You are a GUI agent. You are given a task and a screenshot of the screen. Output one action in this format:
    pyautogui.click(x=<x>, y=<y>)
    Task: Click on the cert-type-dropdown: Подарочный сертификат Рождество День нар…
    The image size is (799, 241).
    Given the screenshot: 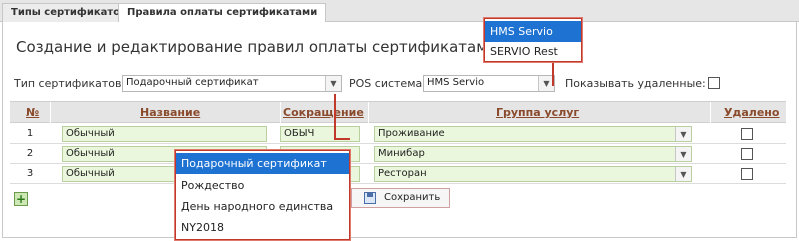 What is the action you would take?
    pyautogui.click(x=262, y=195)
    